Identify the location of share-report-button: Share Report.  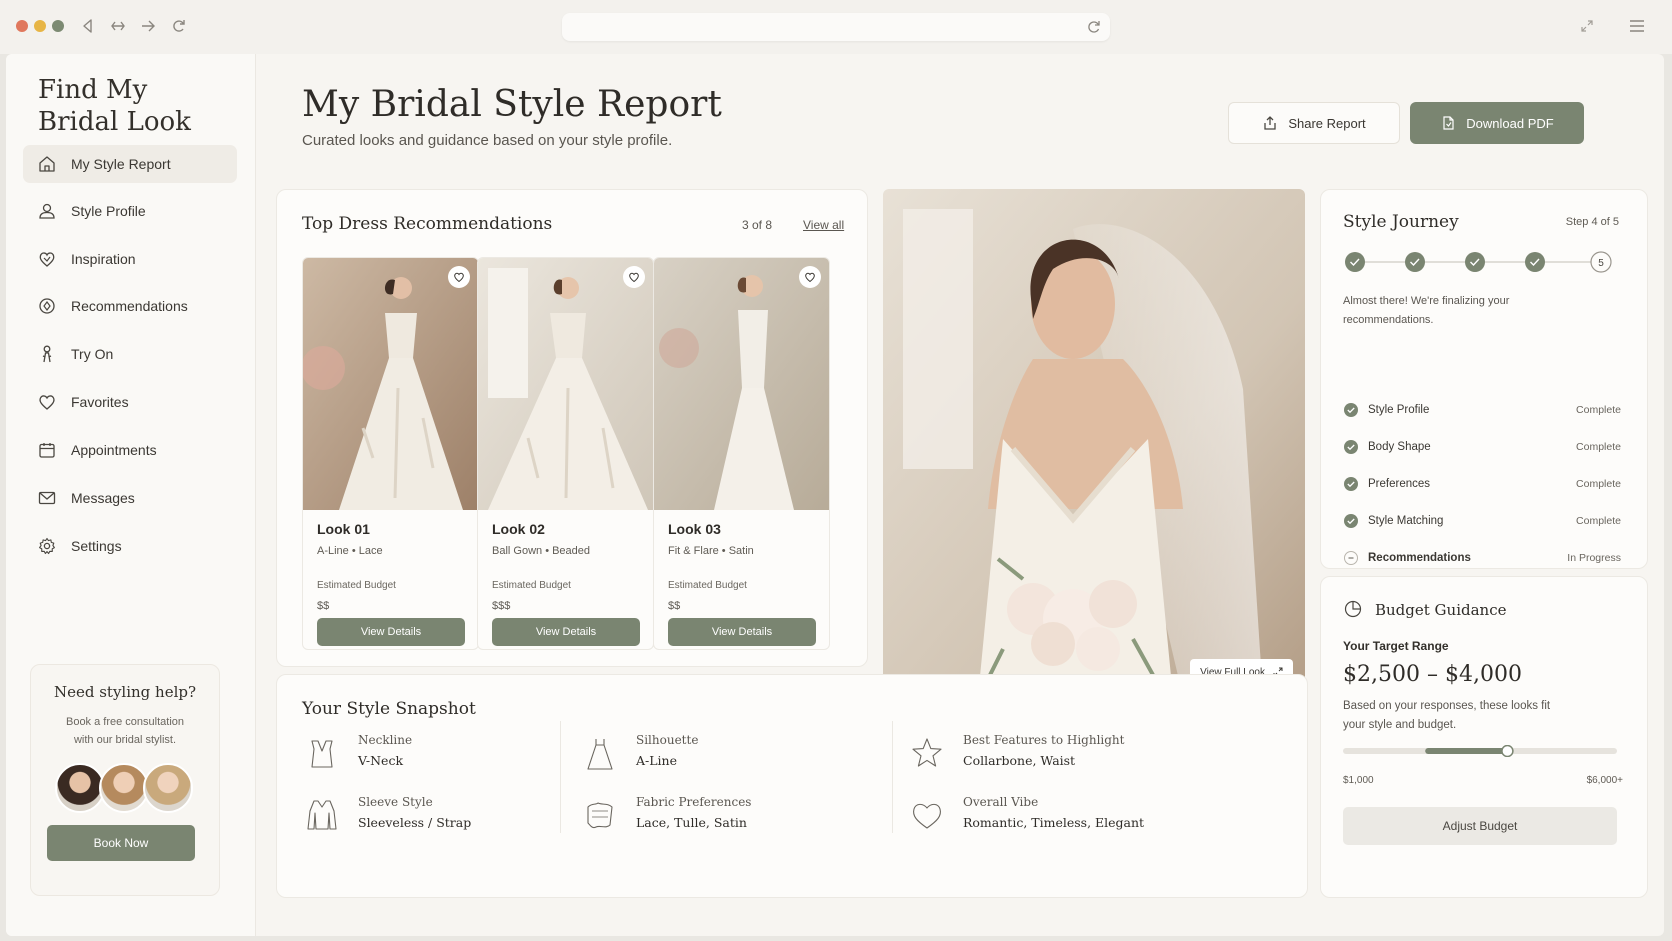
(1314, 123).